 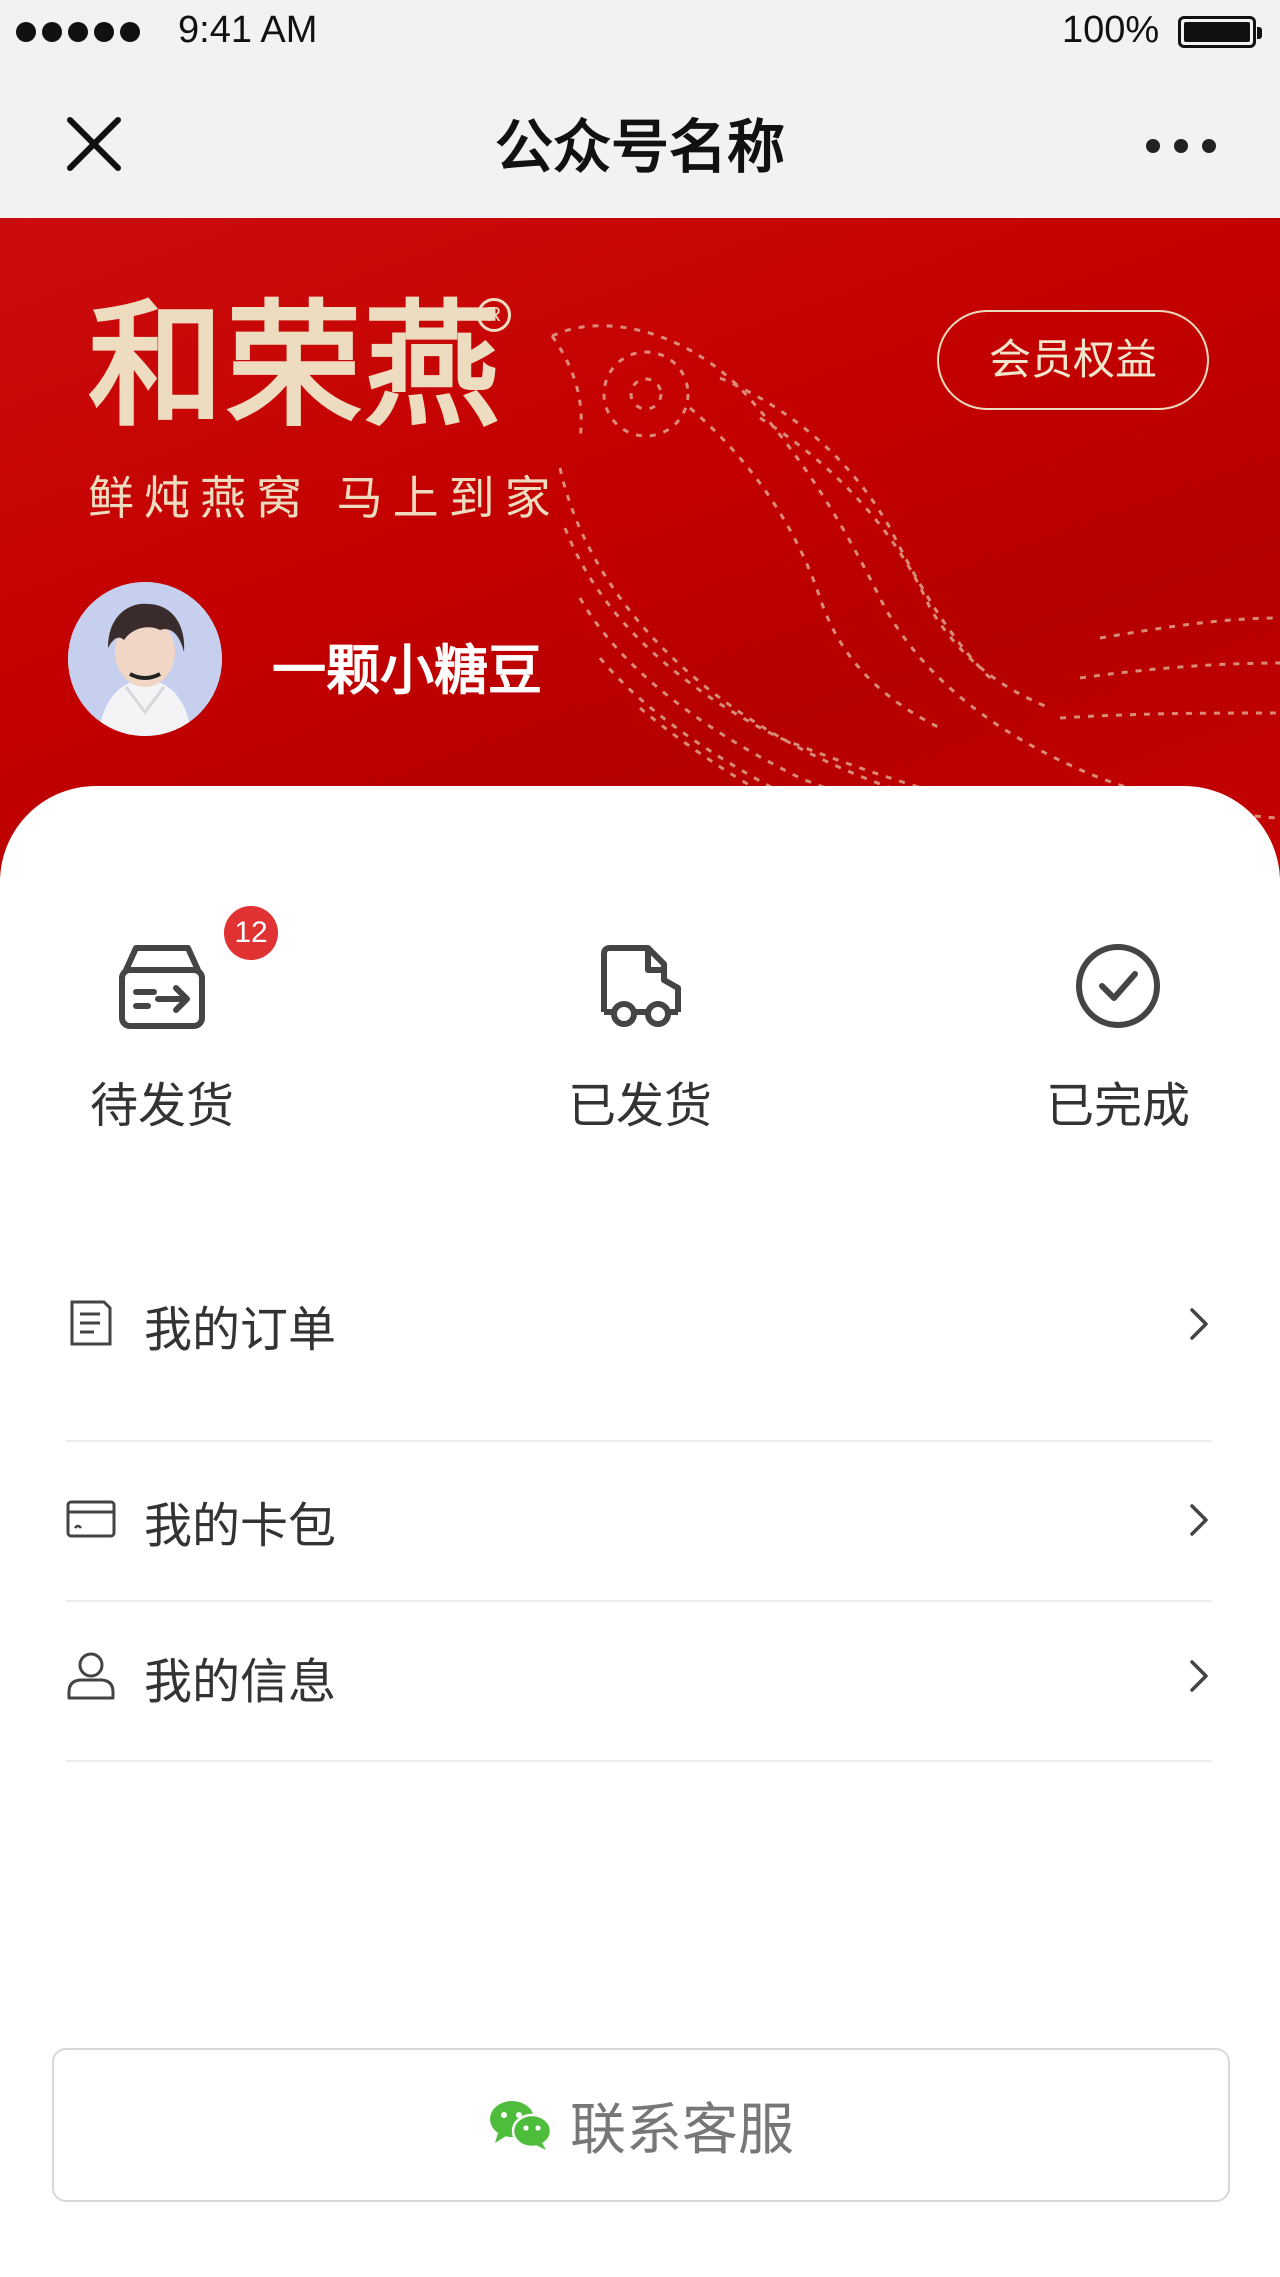 What do you see at coordinates (91, 1323) in the screenshot?
I see `document-icon` at bounding box center [91, 1323].